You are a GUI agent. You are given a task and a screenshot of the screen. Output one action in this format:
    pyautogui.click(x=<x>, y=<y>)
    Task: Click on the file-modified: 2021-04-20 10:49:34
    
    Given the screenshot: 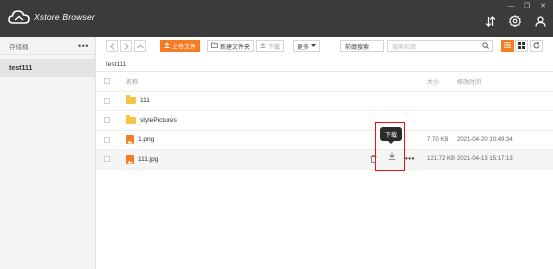 What is the action you would take?
    pyautogui.click(x=485, y=139)
    